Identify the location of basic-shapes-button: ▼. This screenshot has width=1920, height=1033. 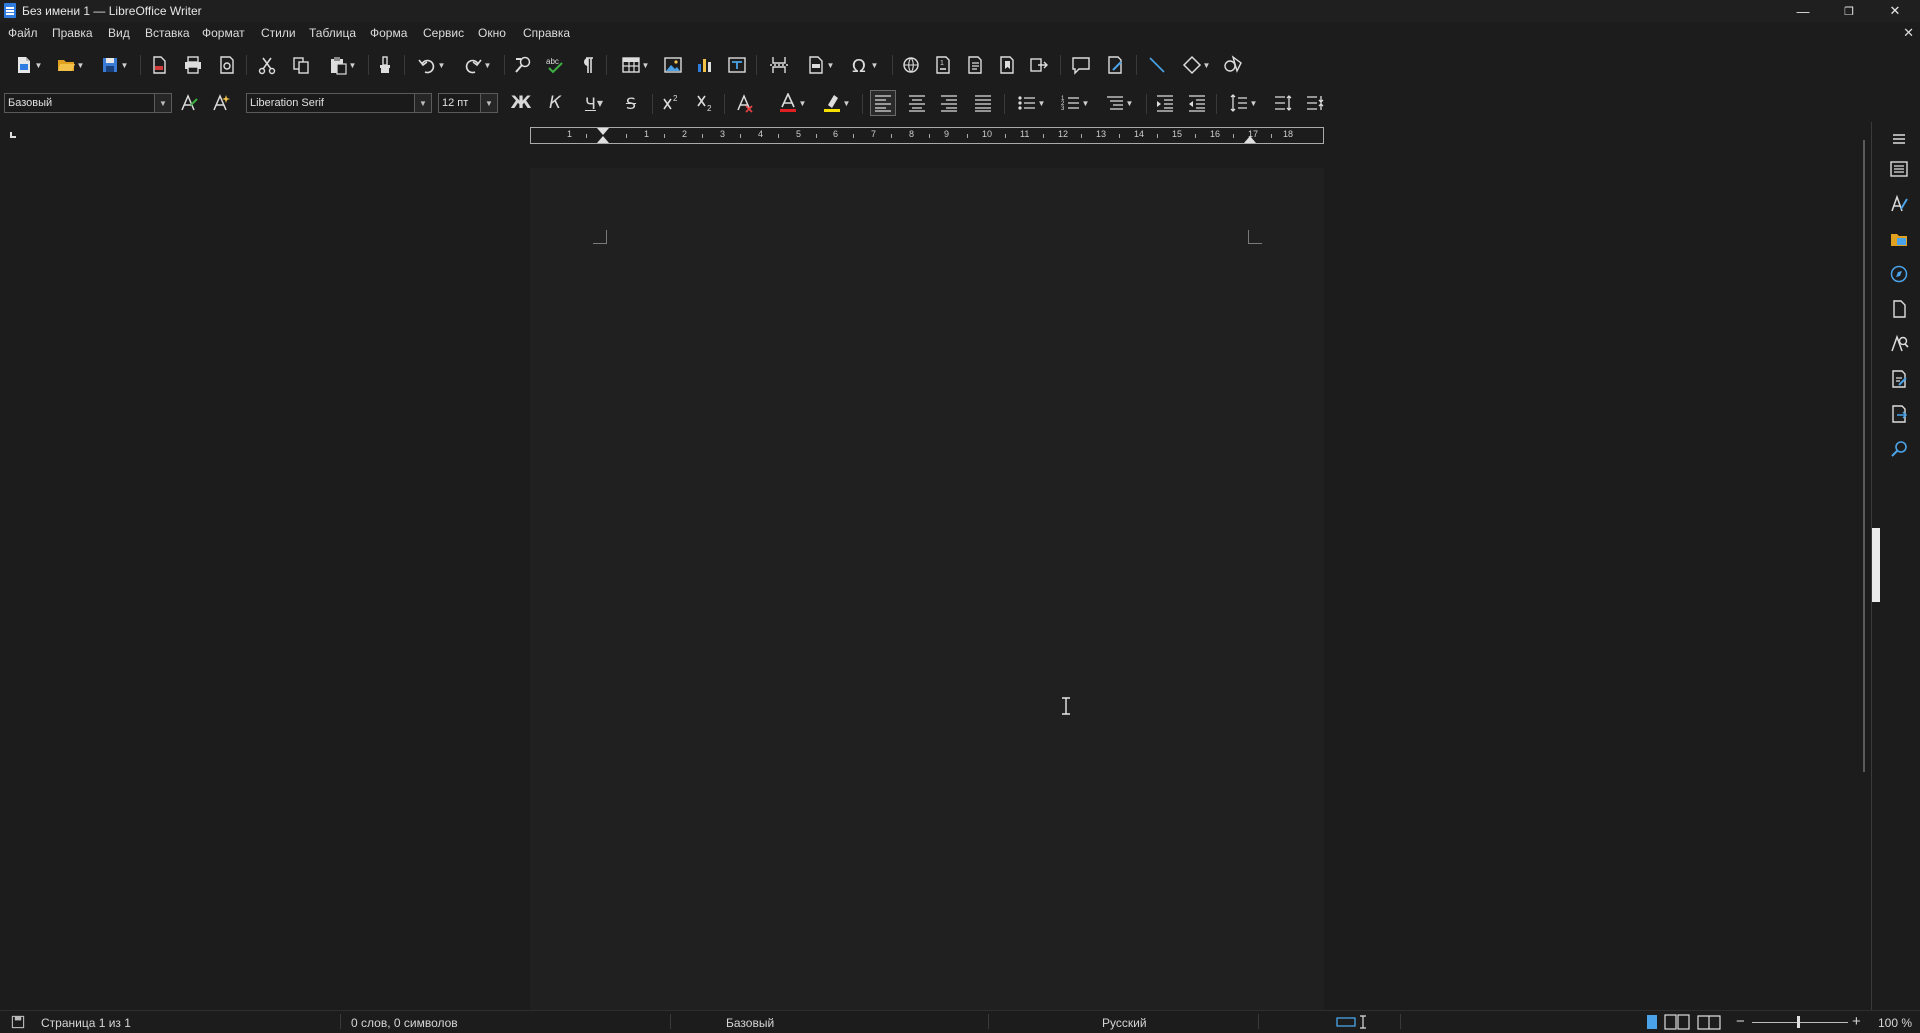
(1196, 65).